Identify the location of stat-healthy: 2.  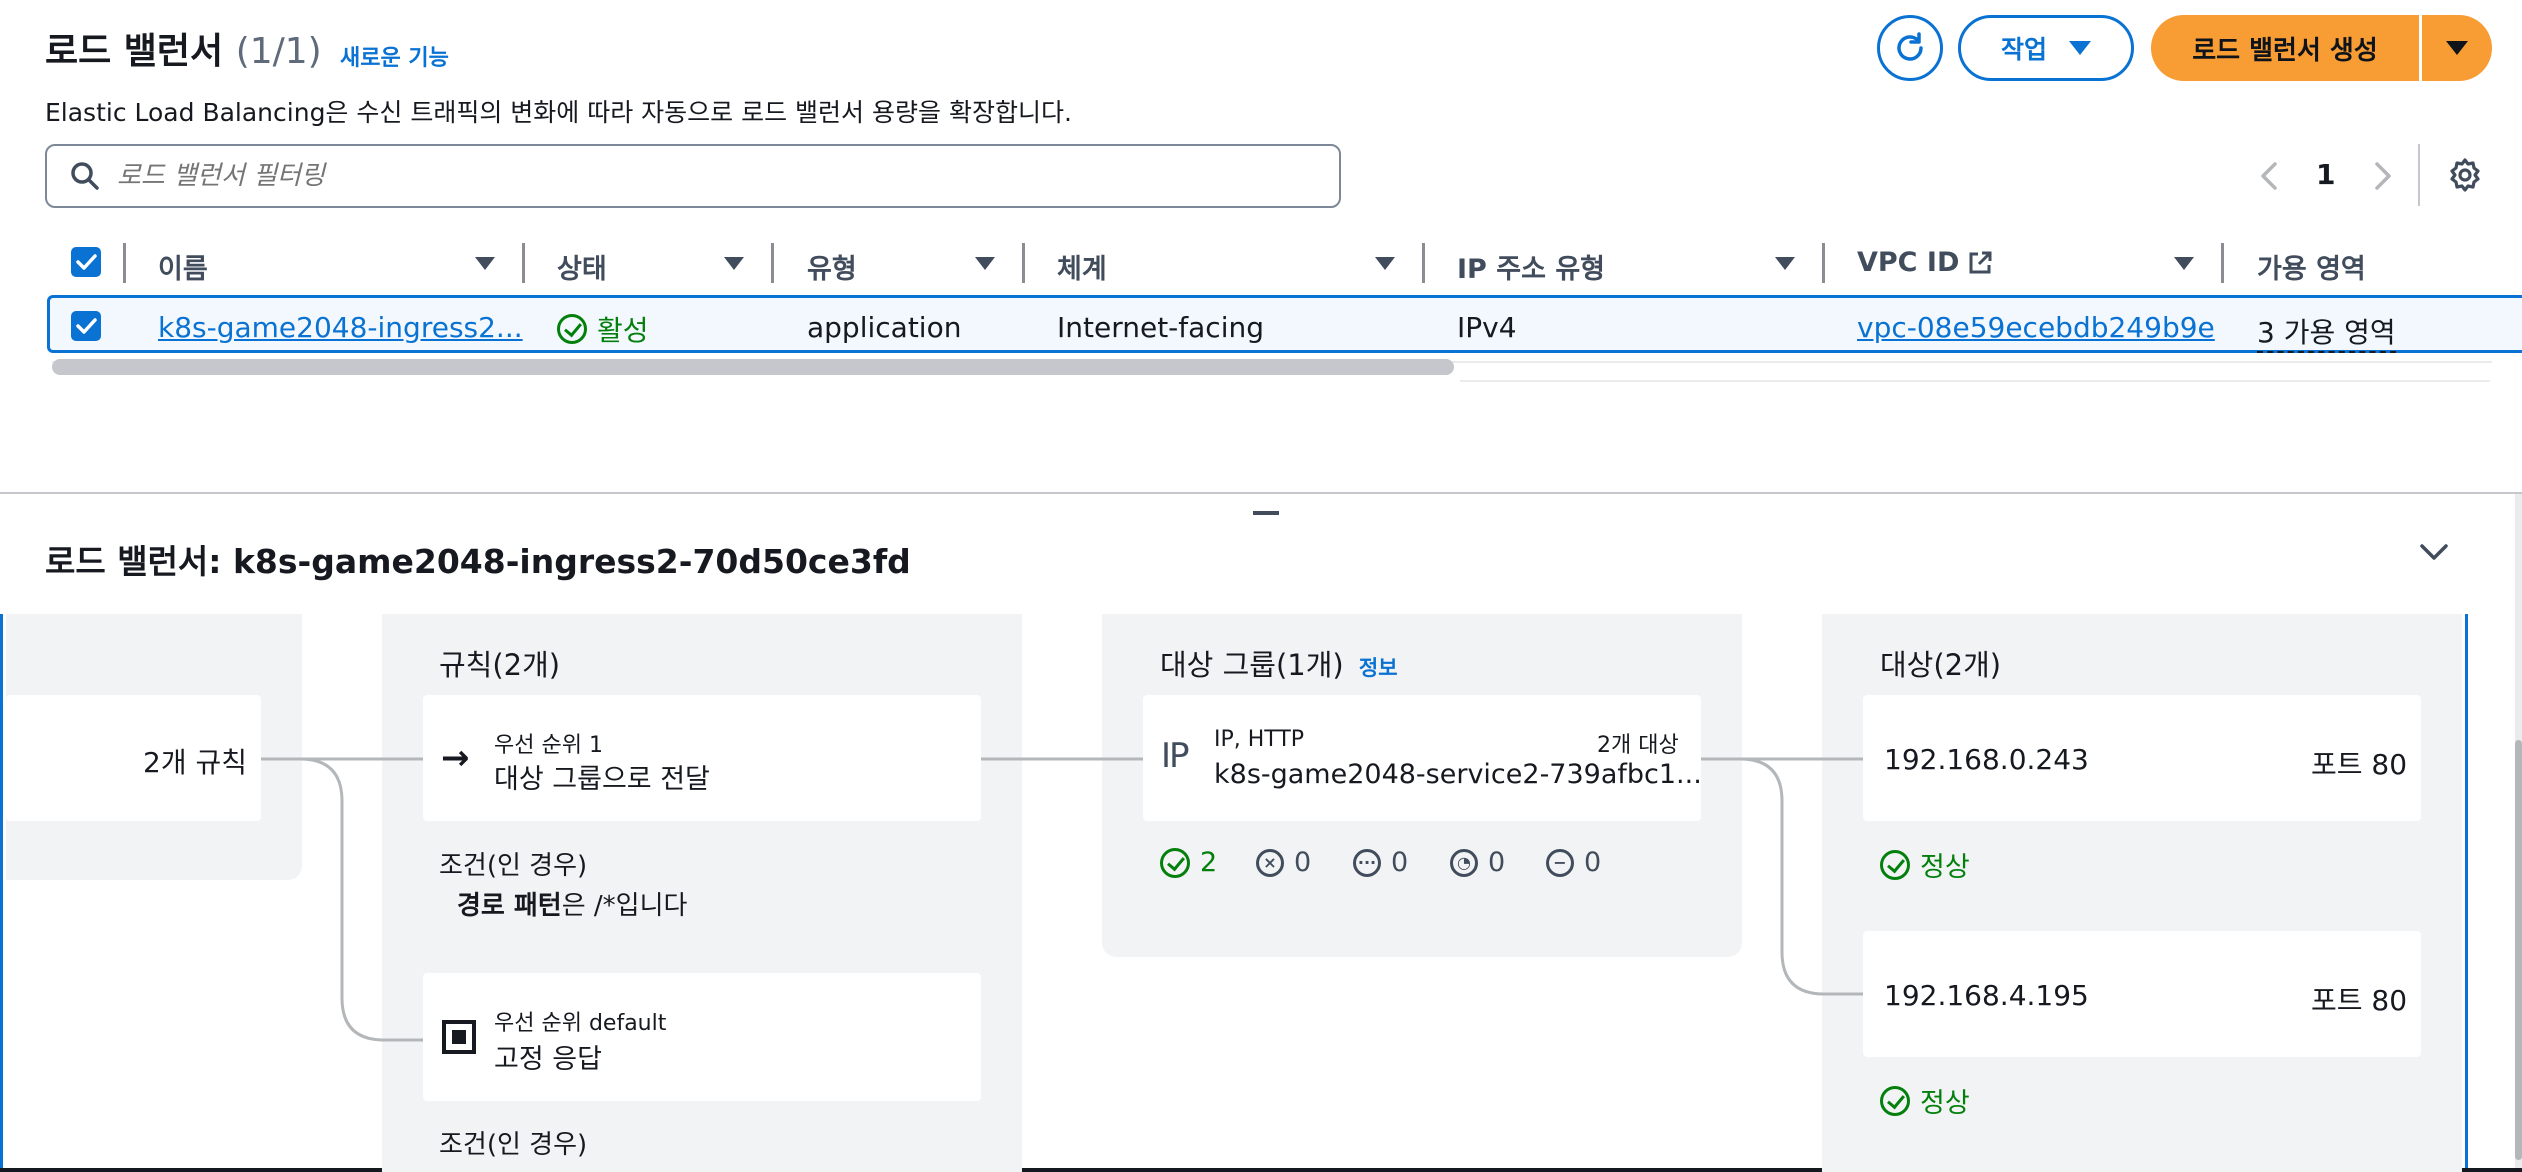
(1188, 862).